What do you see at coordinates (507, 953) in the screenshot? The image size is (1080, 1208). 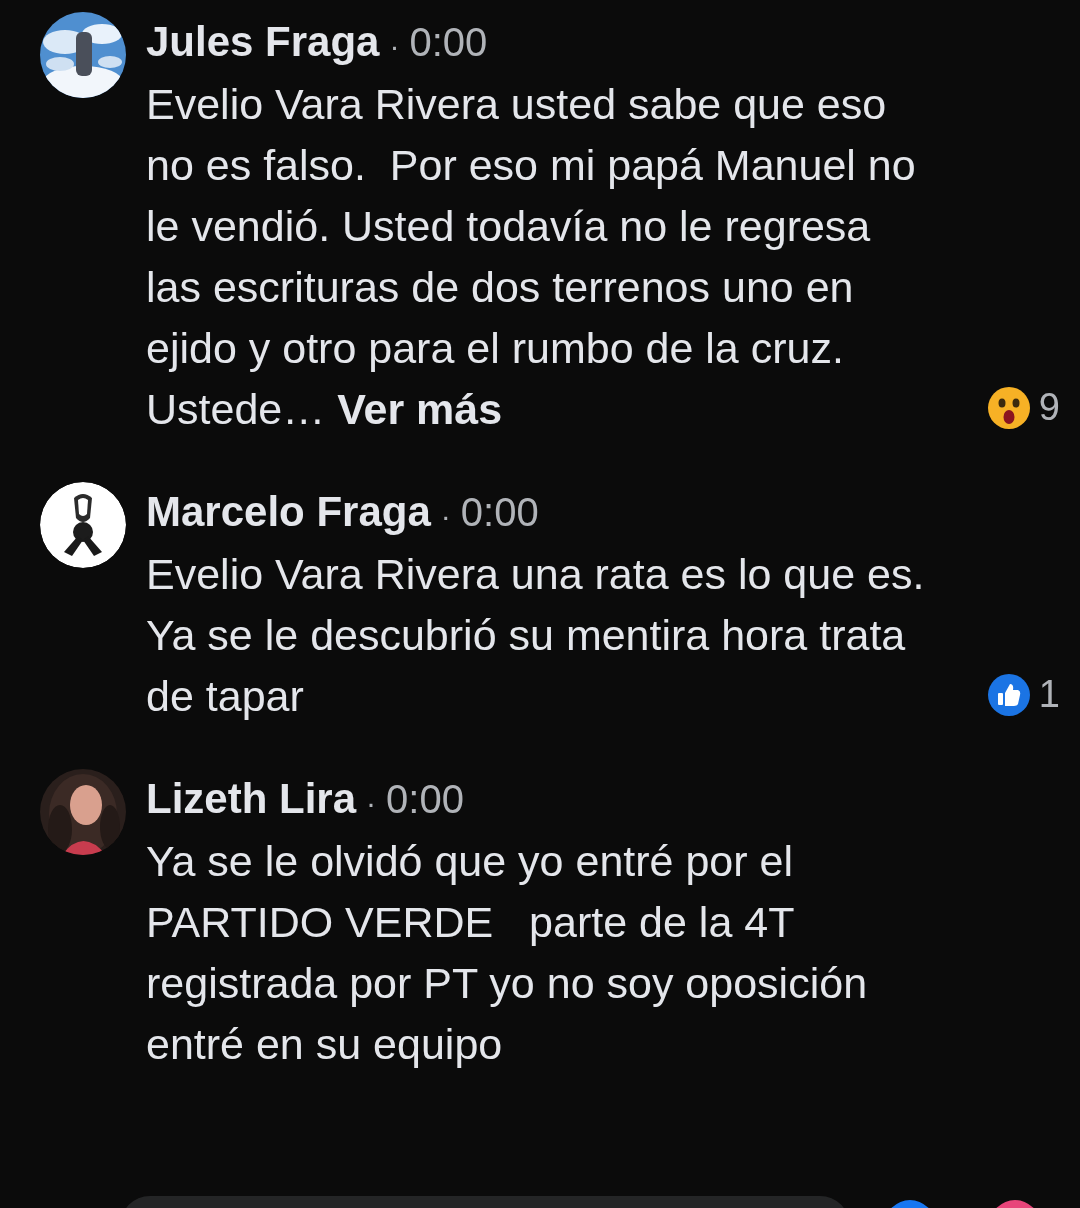 I see `comment-text: Ya se le olvidó que yo entré por el PARTIDO VERDE parte de la 4T registrada por PT yo no soy oposición entré en su equipo` at bounding box center [507, 953].